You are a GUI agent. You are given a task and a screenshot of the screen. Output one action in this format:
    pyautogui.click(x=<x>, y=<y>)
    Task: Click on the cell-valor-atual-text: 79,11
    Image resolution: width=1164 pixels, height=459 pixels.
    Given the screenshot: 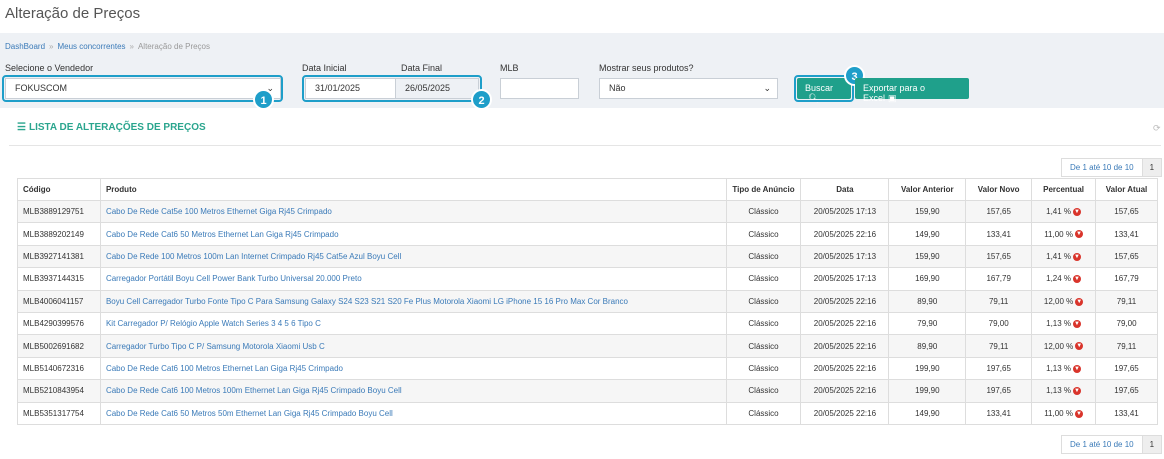 What is the action you would take?
    pyautogui.click(x=1126, y=301)
    